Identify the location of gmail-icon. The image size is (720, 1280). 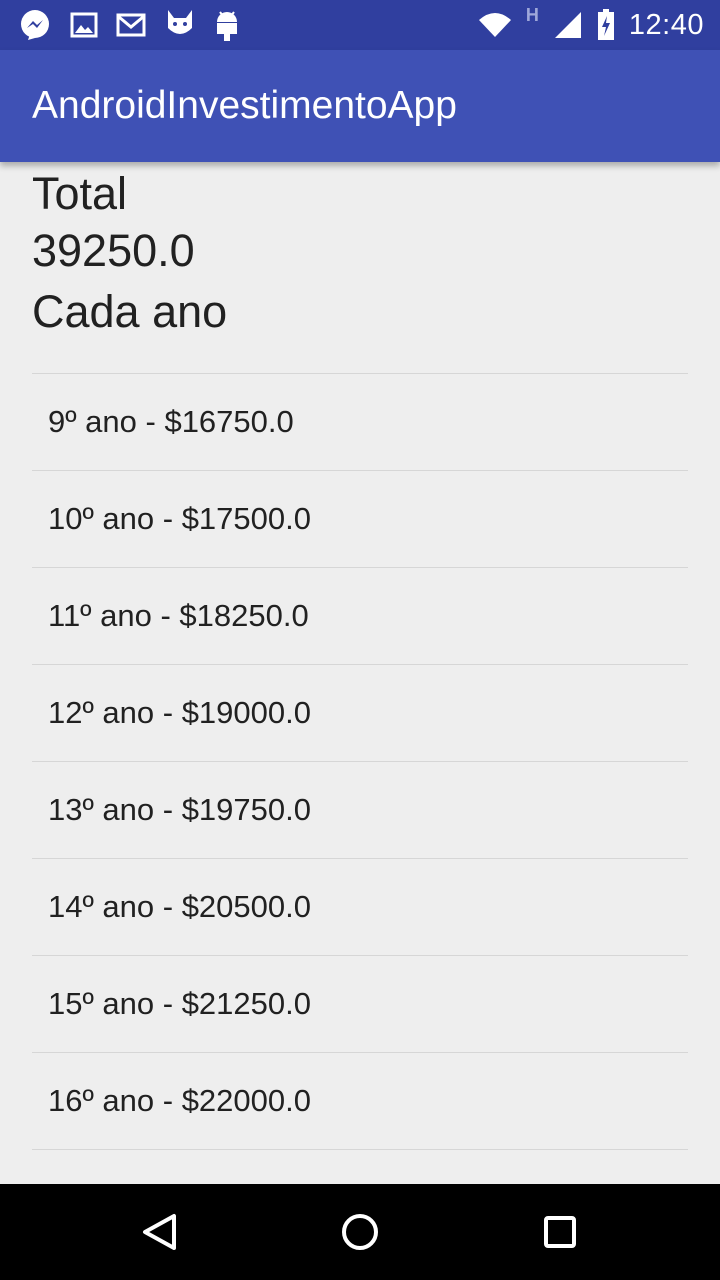
(131, 25).